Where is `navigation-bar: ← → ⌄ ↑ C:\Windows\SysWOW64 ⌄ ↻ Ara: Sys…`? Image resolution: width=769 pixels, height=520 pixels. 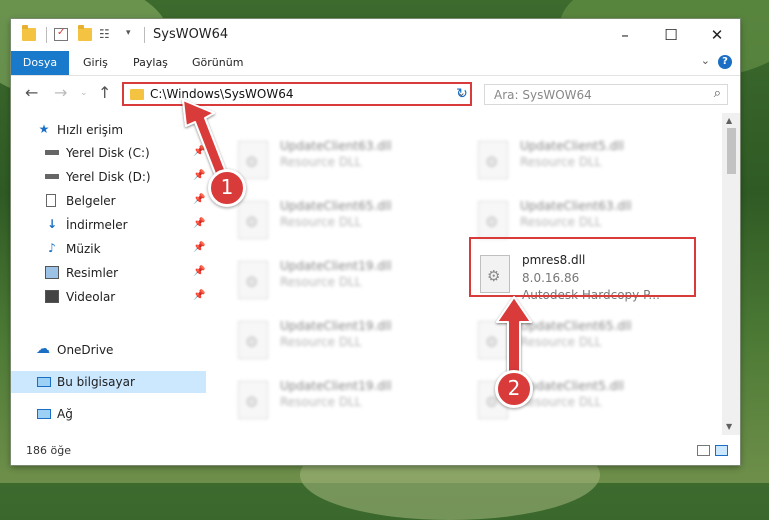
navigation-bar: ← → ⌄ ↑ C:\Windows\SysWOW64 ⌄ ↻ Ara: Sys… is located at coordinates (375, 94).